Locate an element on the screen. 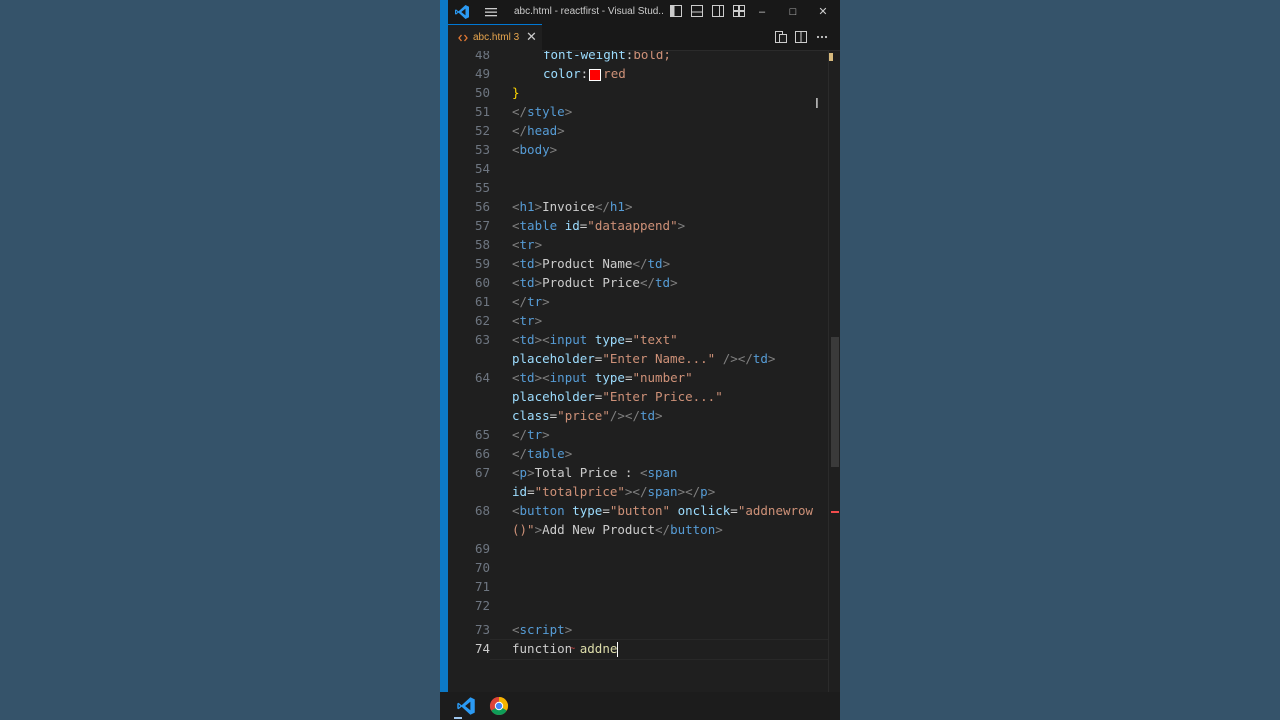 This screenshot has height=720, width=1280. code-line-49: 49 color: red is located at coordinates (638, 73).